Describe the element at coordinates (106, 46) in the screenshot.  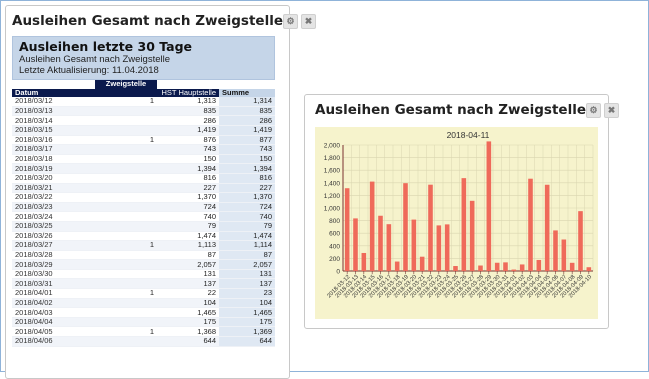
I see `report-title: Ausleihen letzte 30 Tage` at that location.